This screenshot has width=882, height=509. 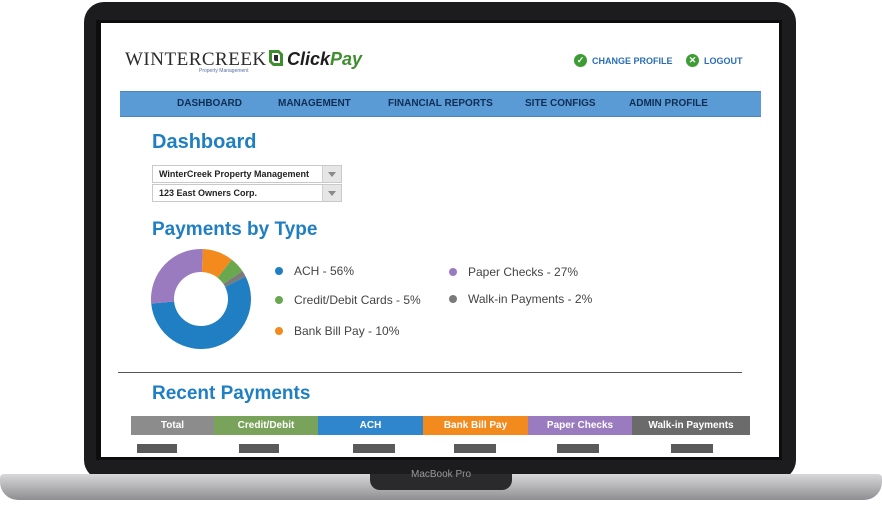 I want to click on payments-by-type-title: Payments by Type, so click(x=235, y=229).